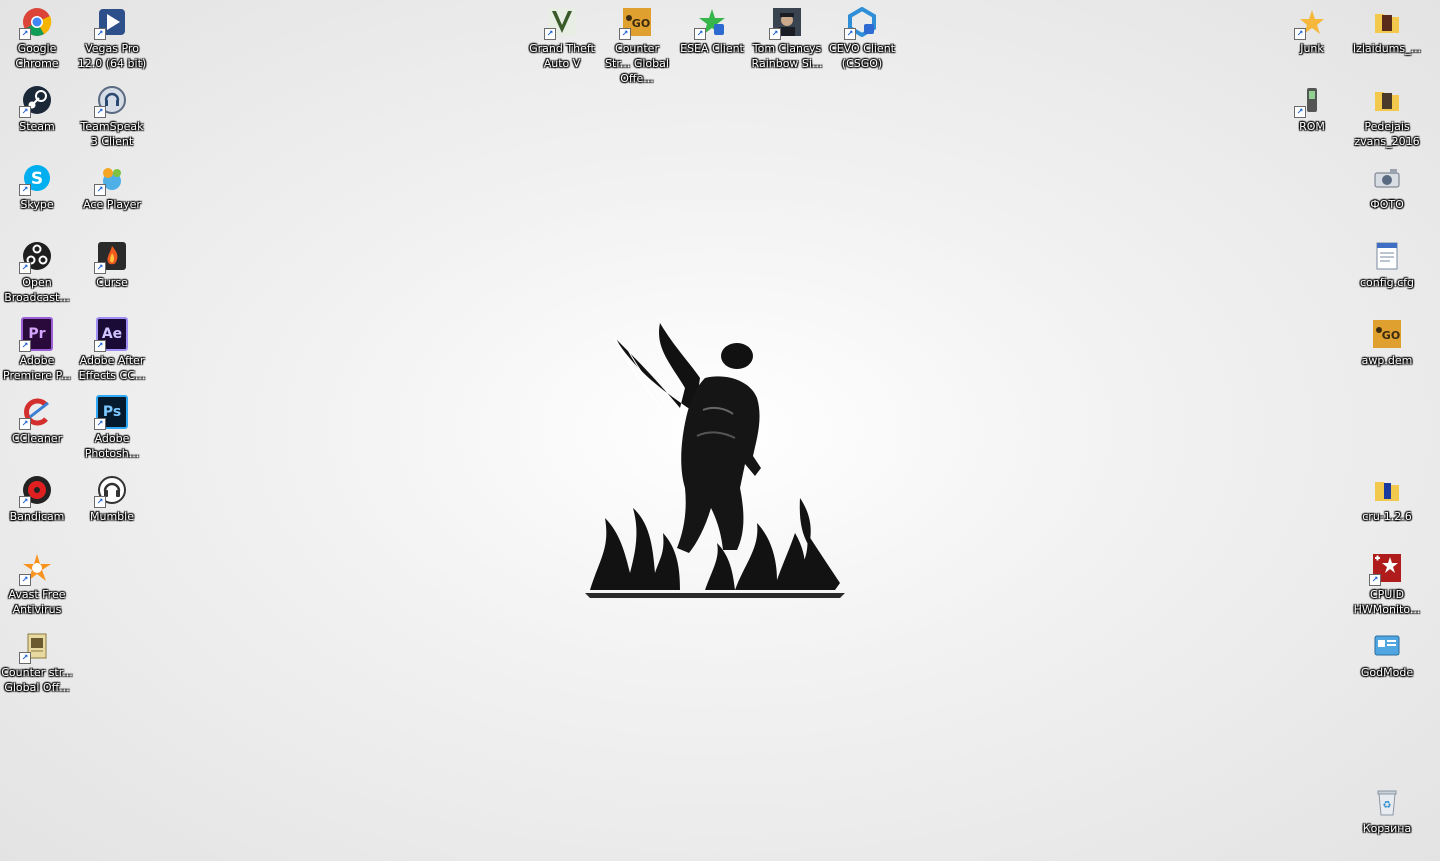  What do you see at coordinates (1387, 646) in the screenshot?
I see `godmode-icon` at bounding box center [1387, 646].